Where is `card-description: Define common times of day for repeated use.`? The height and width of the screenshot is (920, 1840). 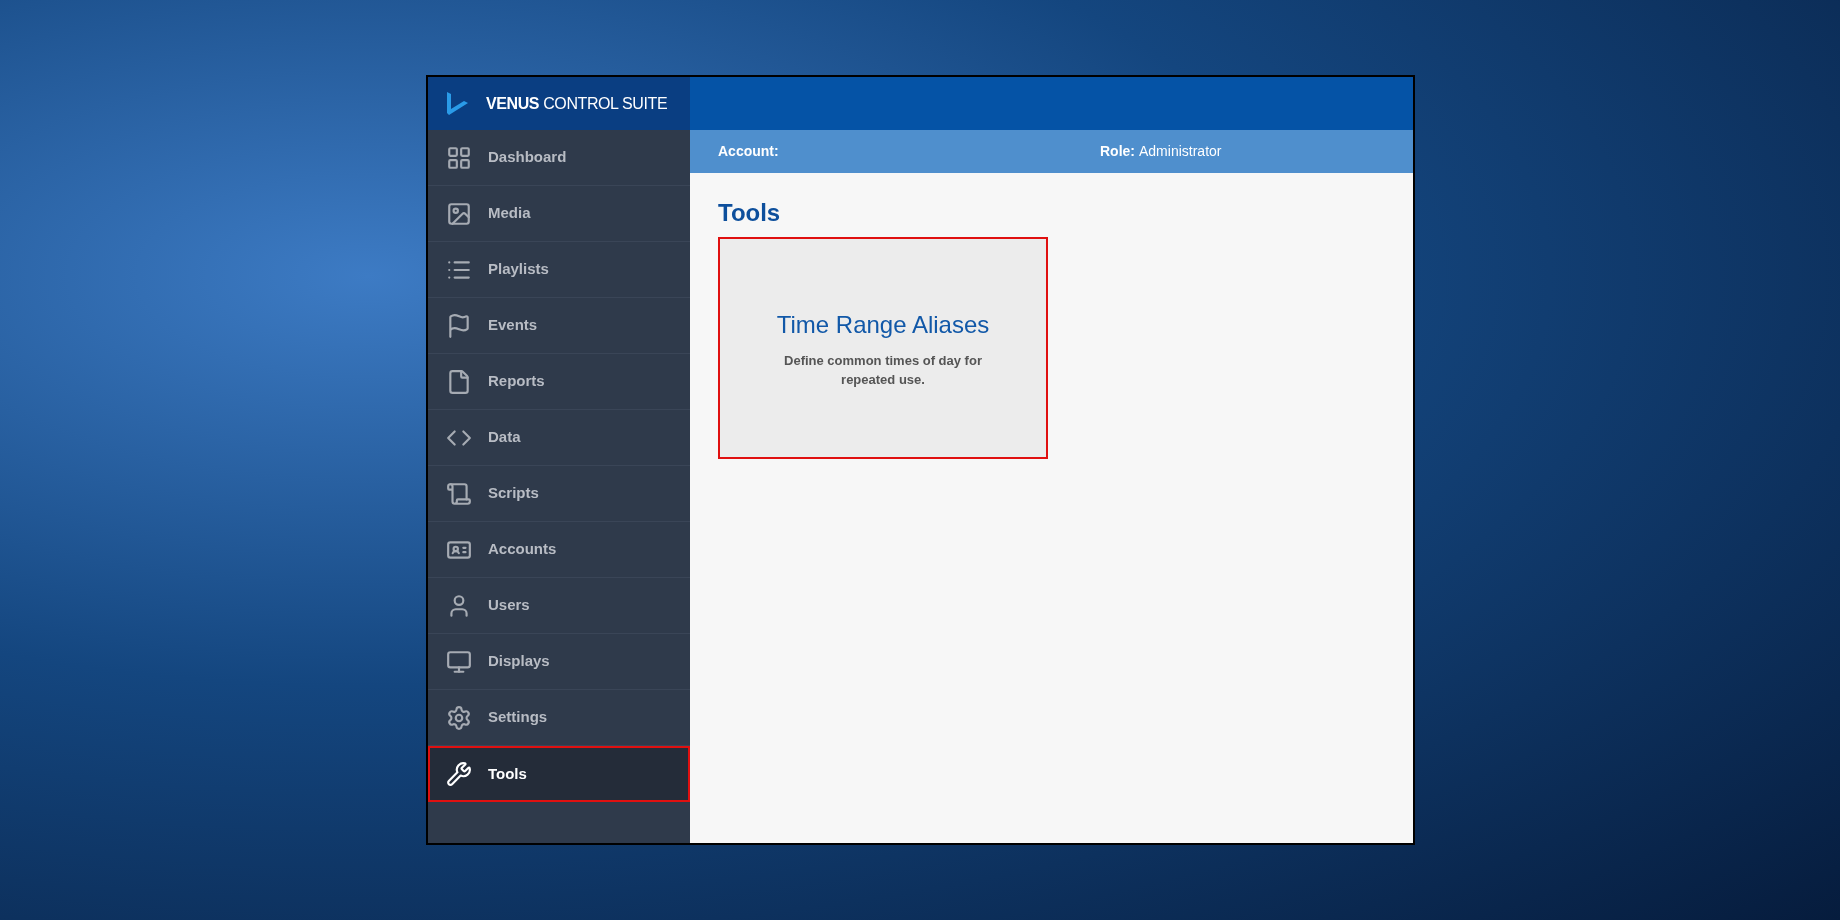
card-description: Define common times of day for repeated use. is located at coordinates (883, 370).